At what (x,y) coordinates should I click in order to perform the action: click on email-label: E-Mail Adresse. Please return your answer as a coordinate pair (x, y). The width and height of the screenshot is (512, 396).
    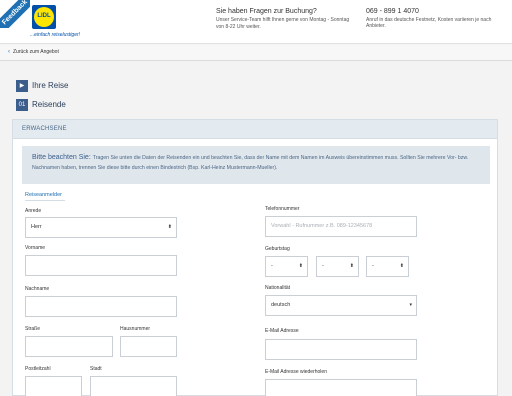
    Looking at the image, I should click on (282, 331).